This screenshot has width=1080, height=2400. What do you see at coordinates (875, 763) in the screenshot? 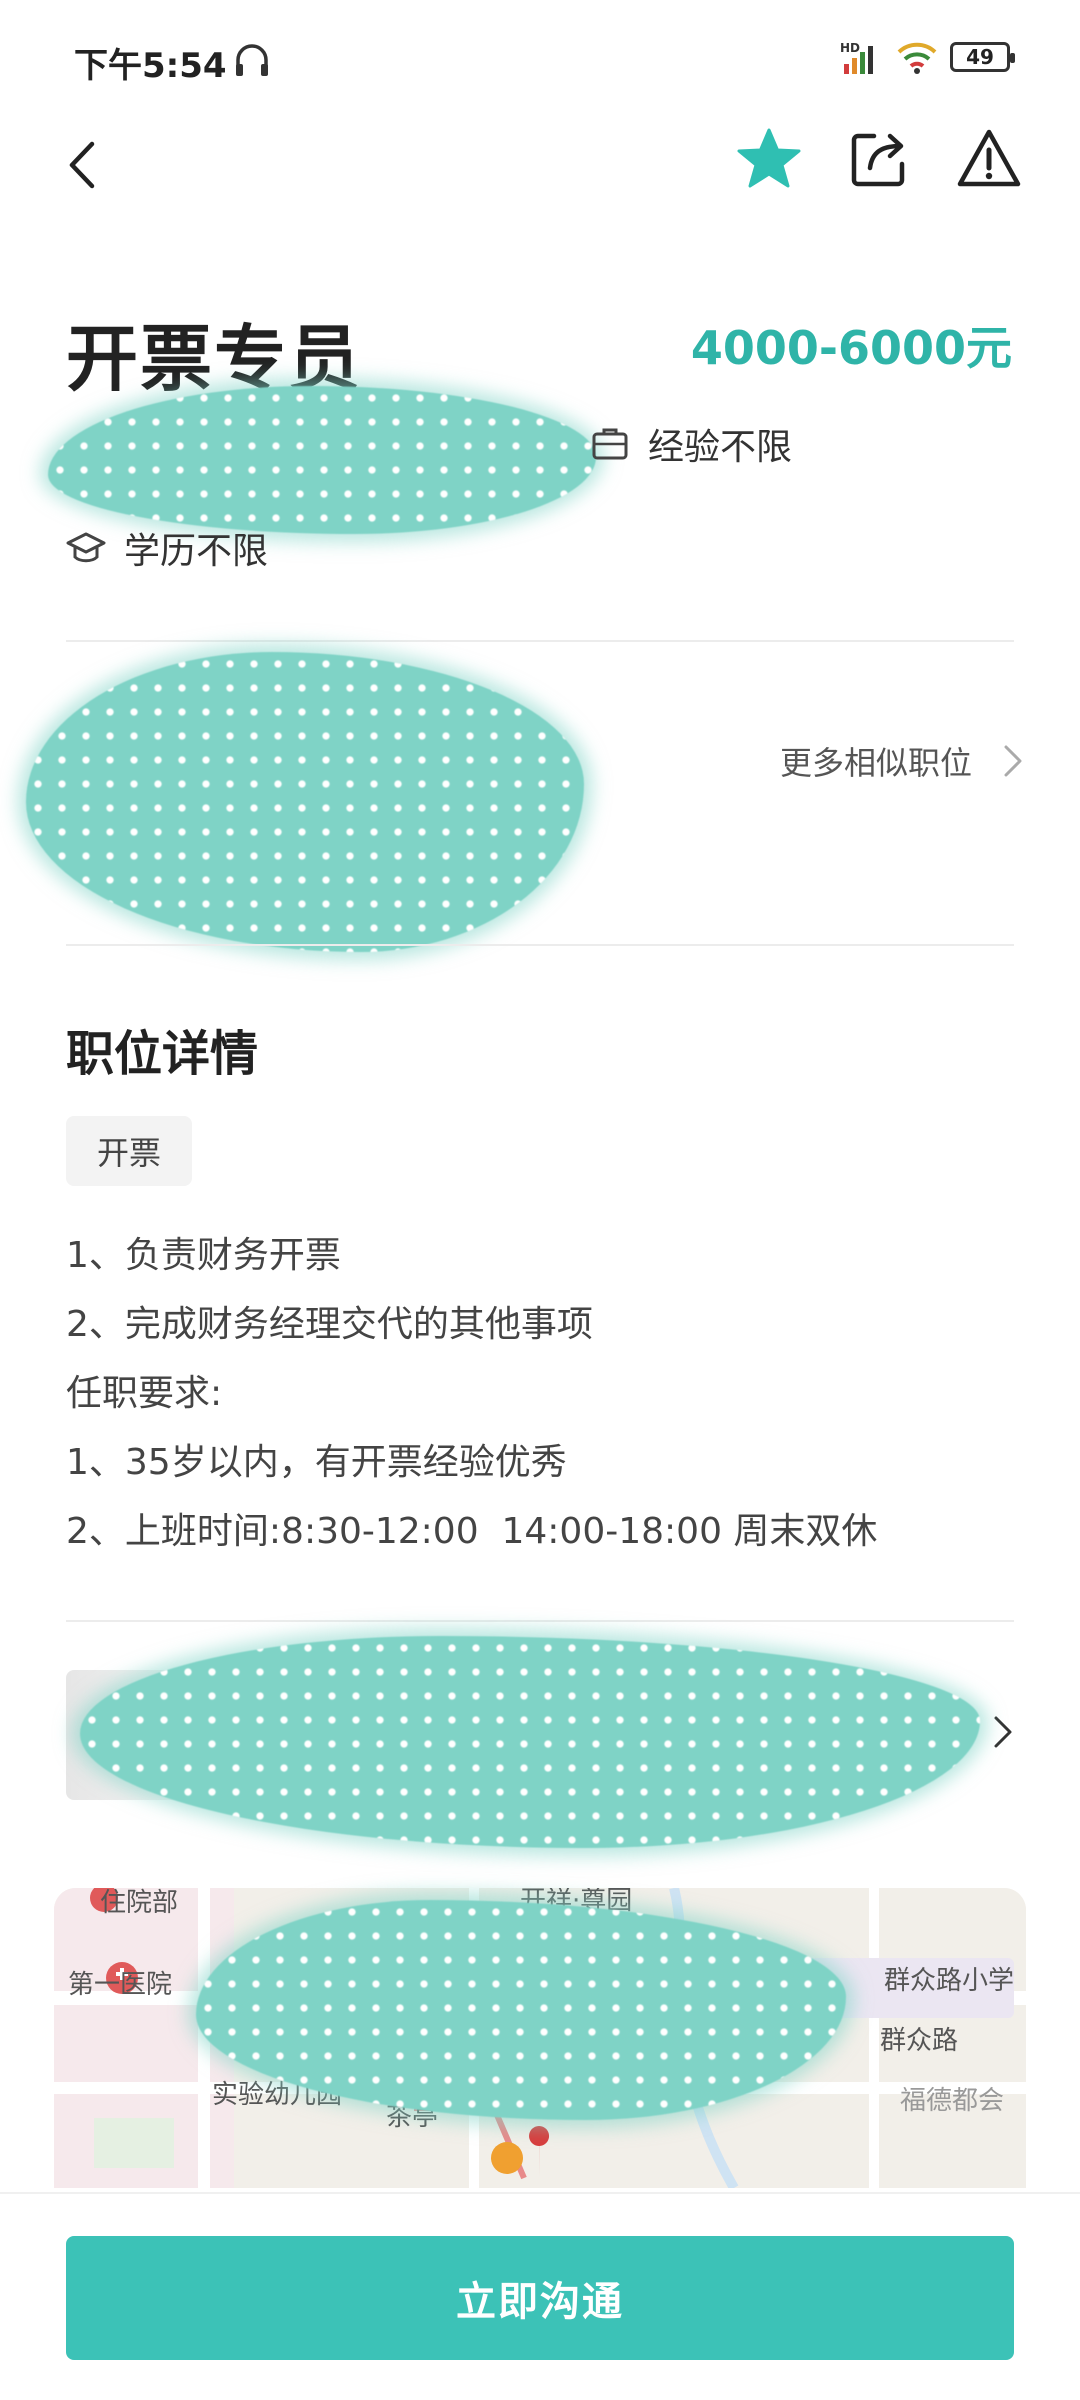
I see `more-similar-label: 更多相似职位` at bounding box center [875, 763].